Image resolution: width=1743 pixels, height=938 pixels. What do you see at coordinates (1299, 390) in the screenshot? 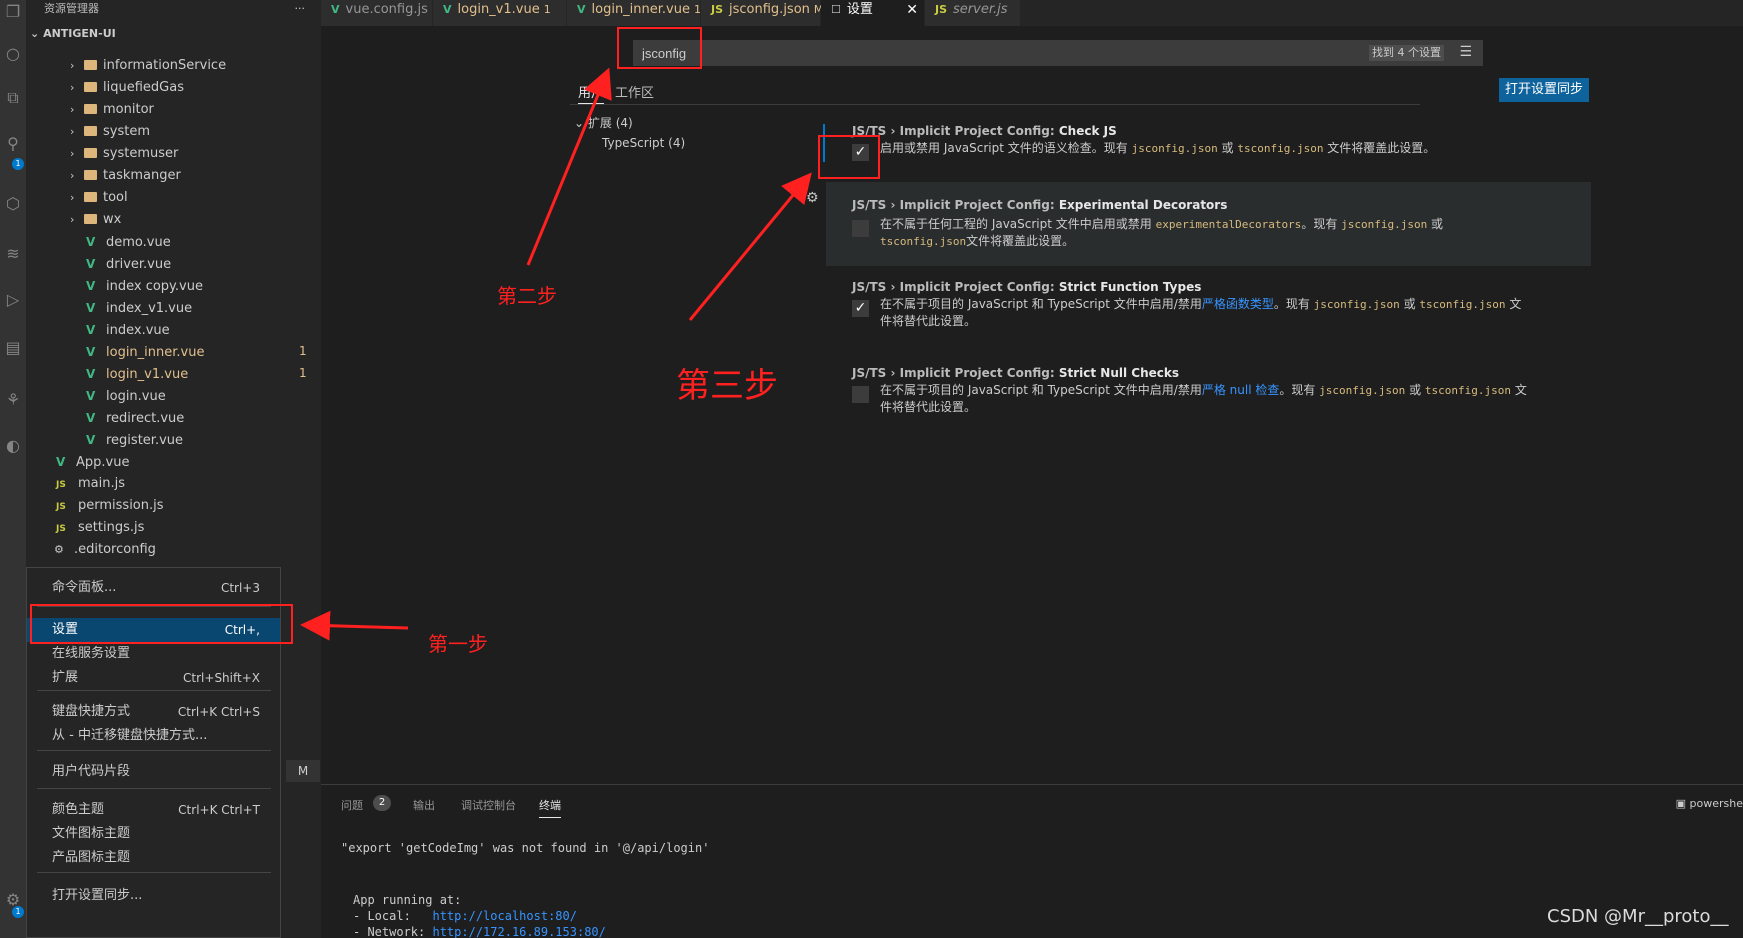
I see `desc-text: 。现有` at bounding box center [1299, 390].